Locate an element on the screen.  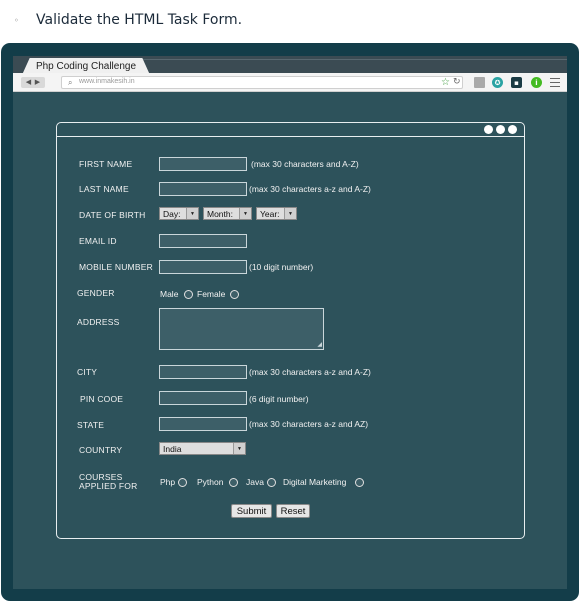
first-name-input is located at coordinates (203, 164).